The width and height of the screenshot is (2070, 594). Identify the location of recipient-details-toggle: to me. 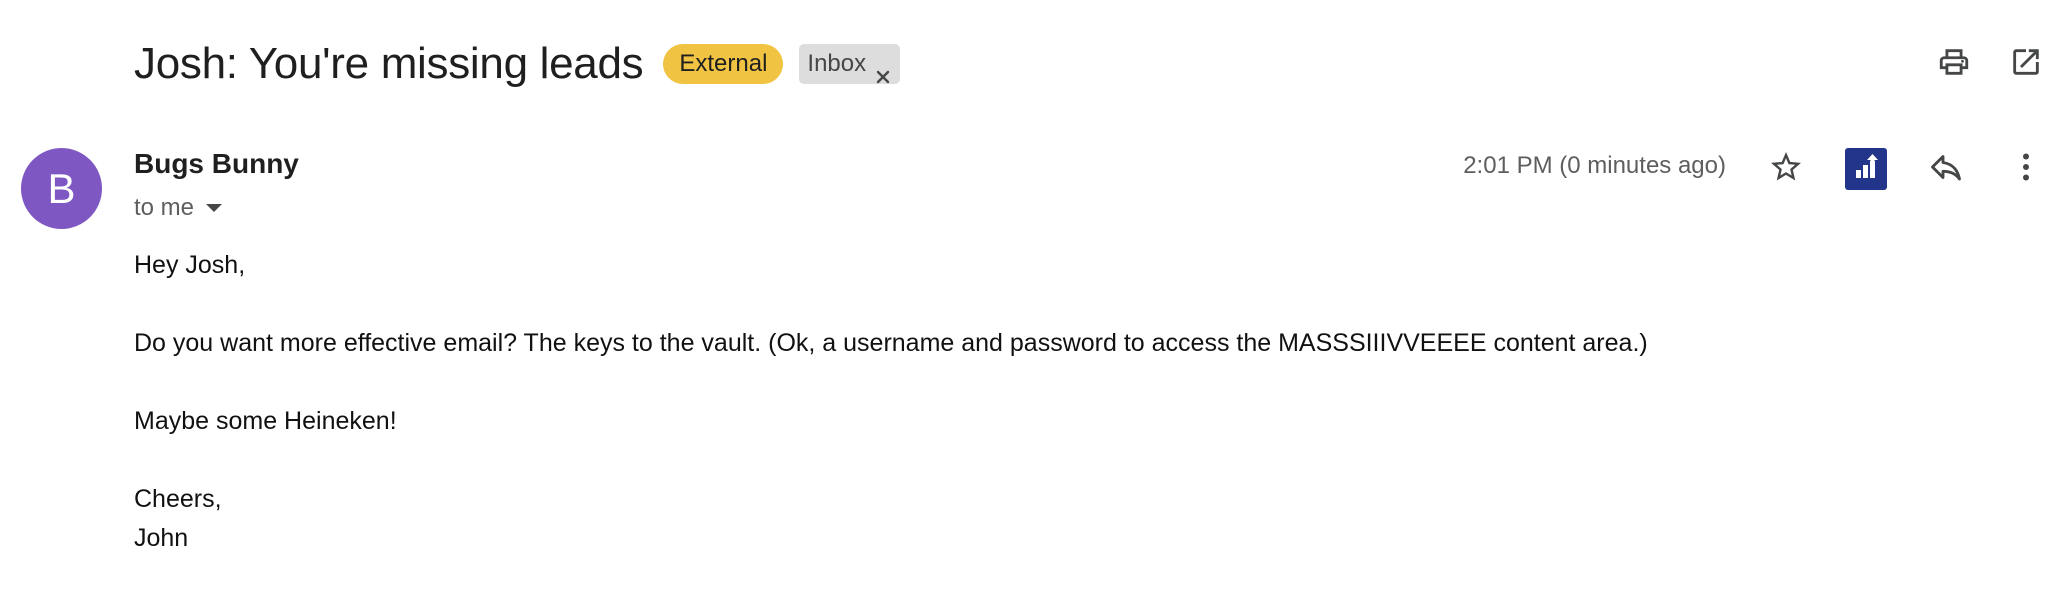
(178, 208).